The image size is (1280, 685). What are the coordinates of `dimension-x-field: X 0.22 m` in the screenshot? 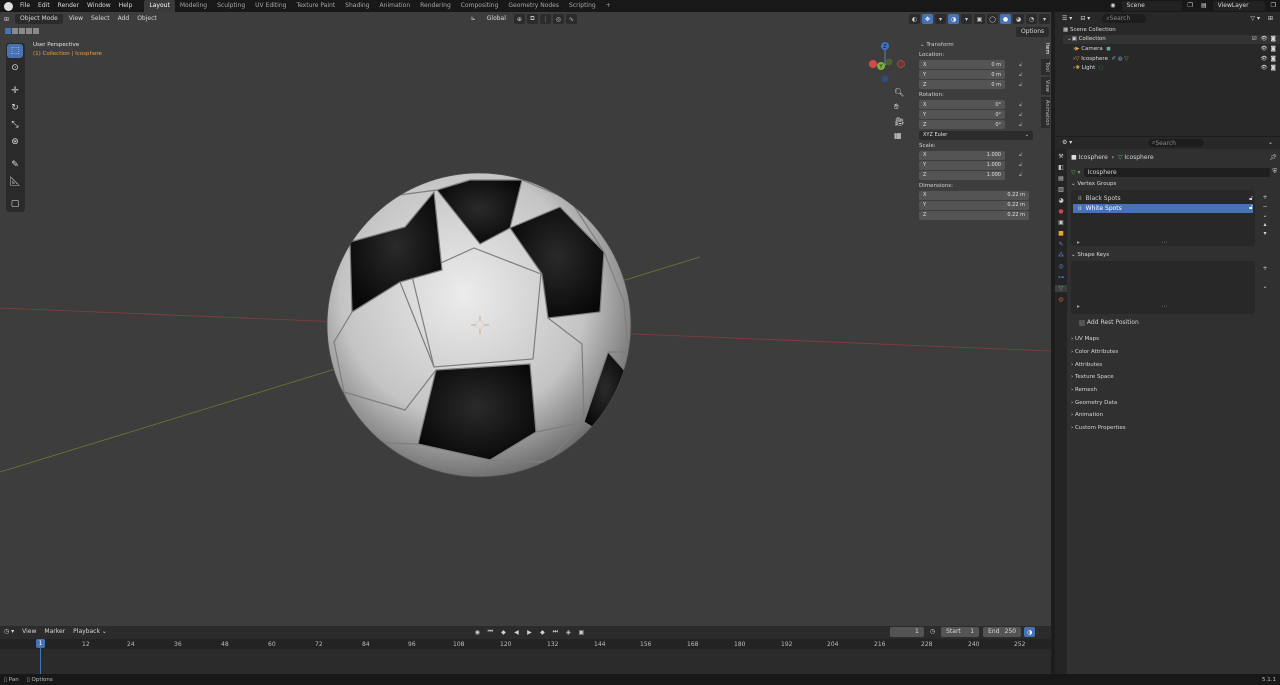 It's located at (974, 195).